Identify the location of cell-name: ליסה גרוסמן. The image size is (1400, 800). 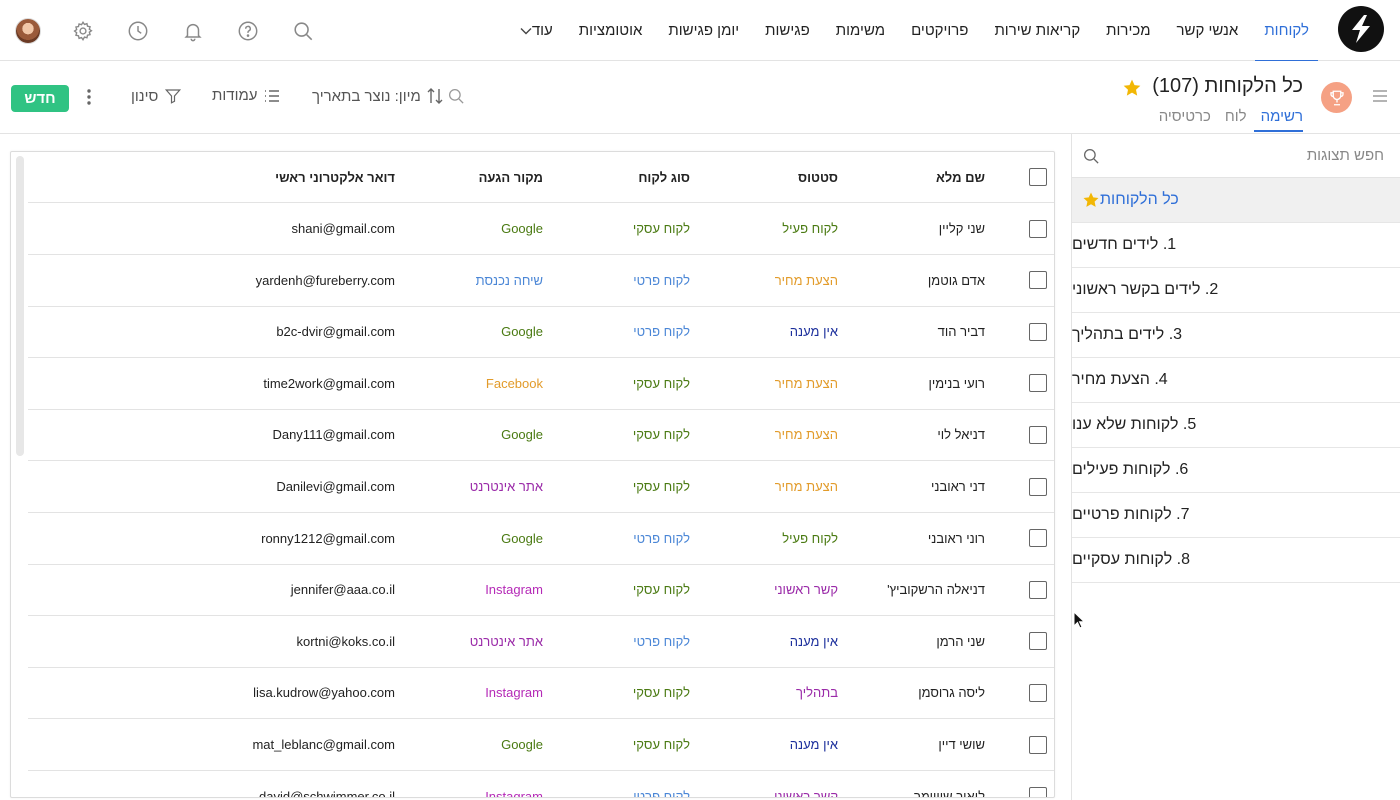
(920, 692).